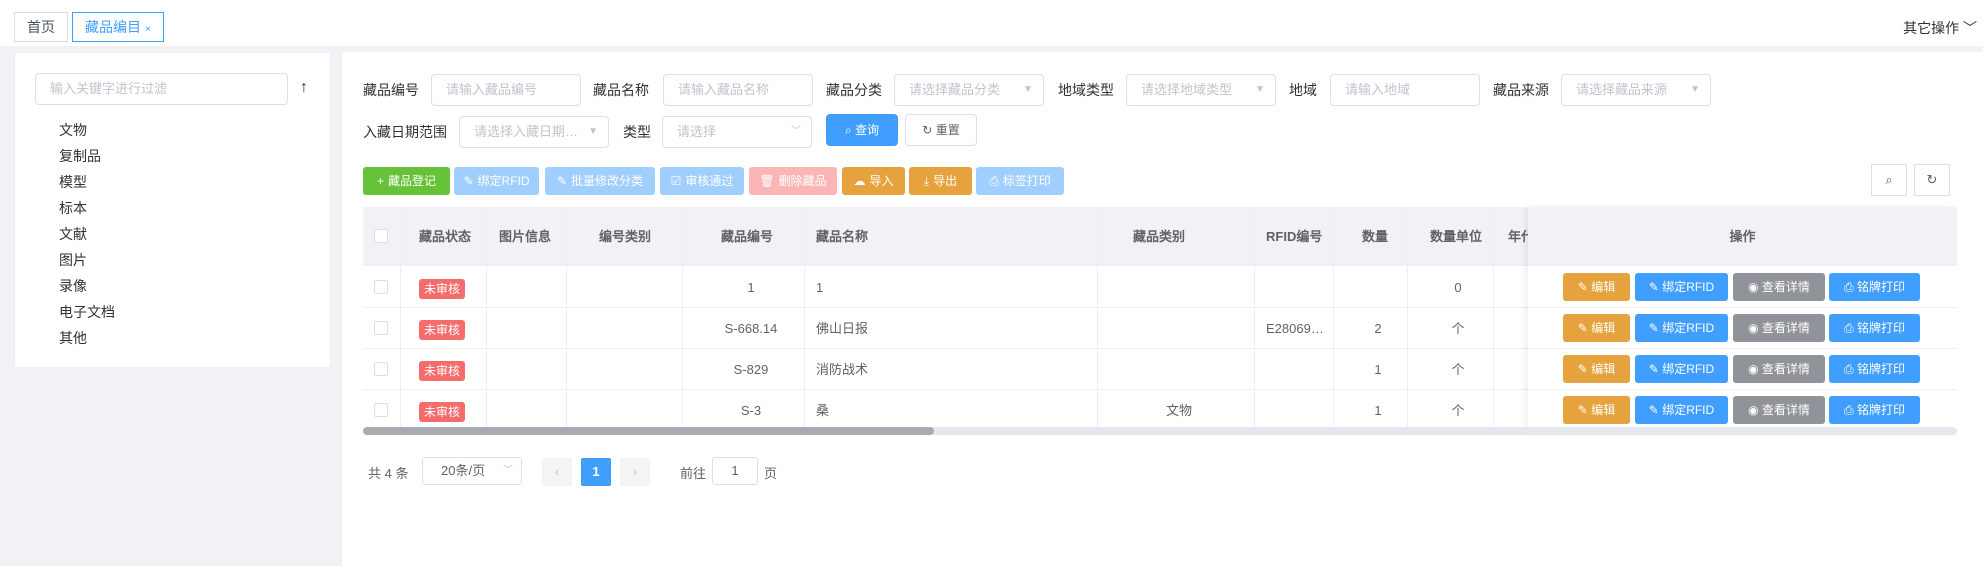 The width and height of the screenshot is (1983, 566). Describe the element at coordinates (1201, 90) in the screenshot. I see `region-type-select: 请选择地域类型 ▼` at that location.